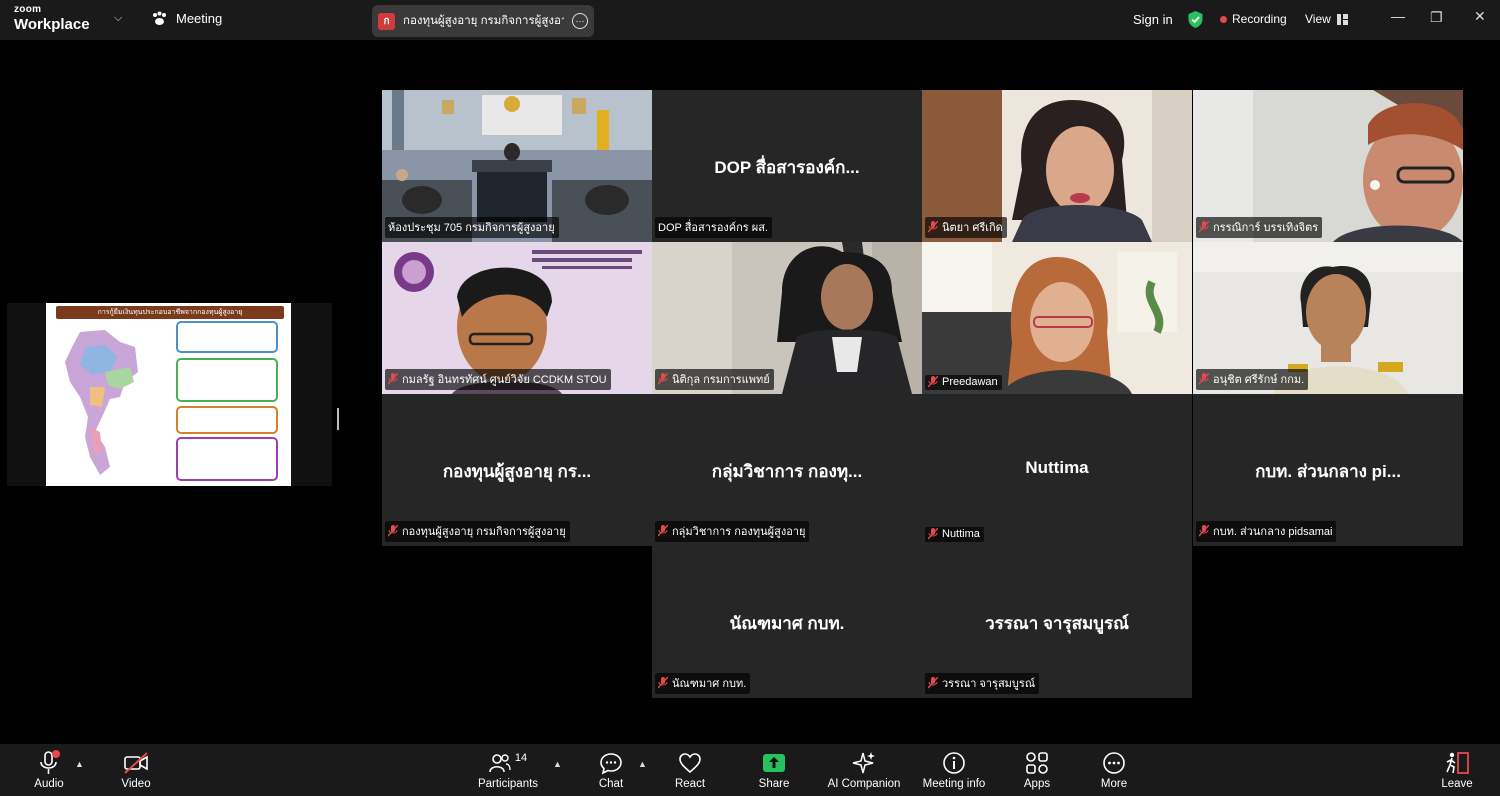 This screenshot has height=796, width=1500. Describe the element at coordinates (1223, 19) in the screenshot. I see `recording-dot-icon` at that location.